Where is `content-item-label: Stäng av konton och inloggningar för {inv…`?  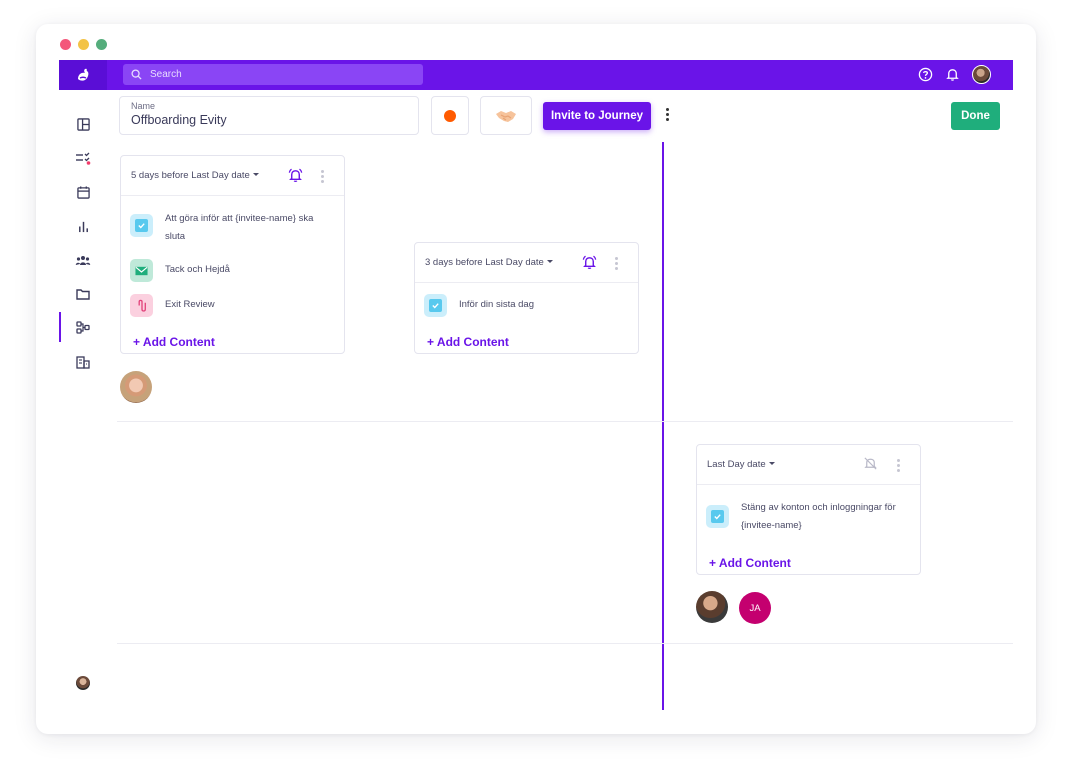 content-item-label: Stäng av konton och inloggningar för {inv… is located at coordinates (818, 516).